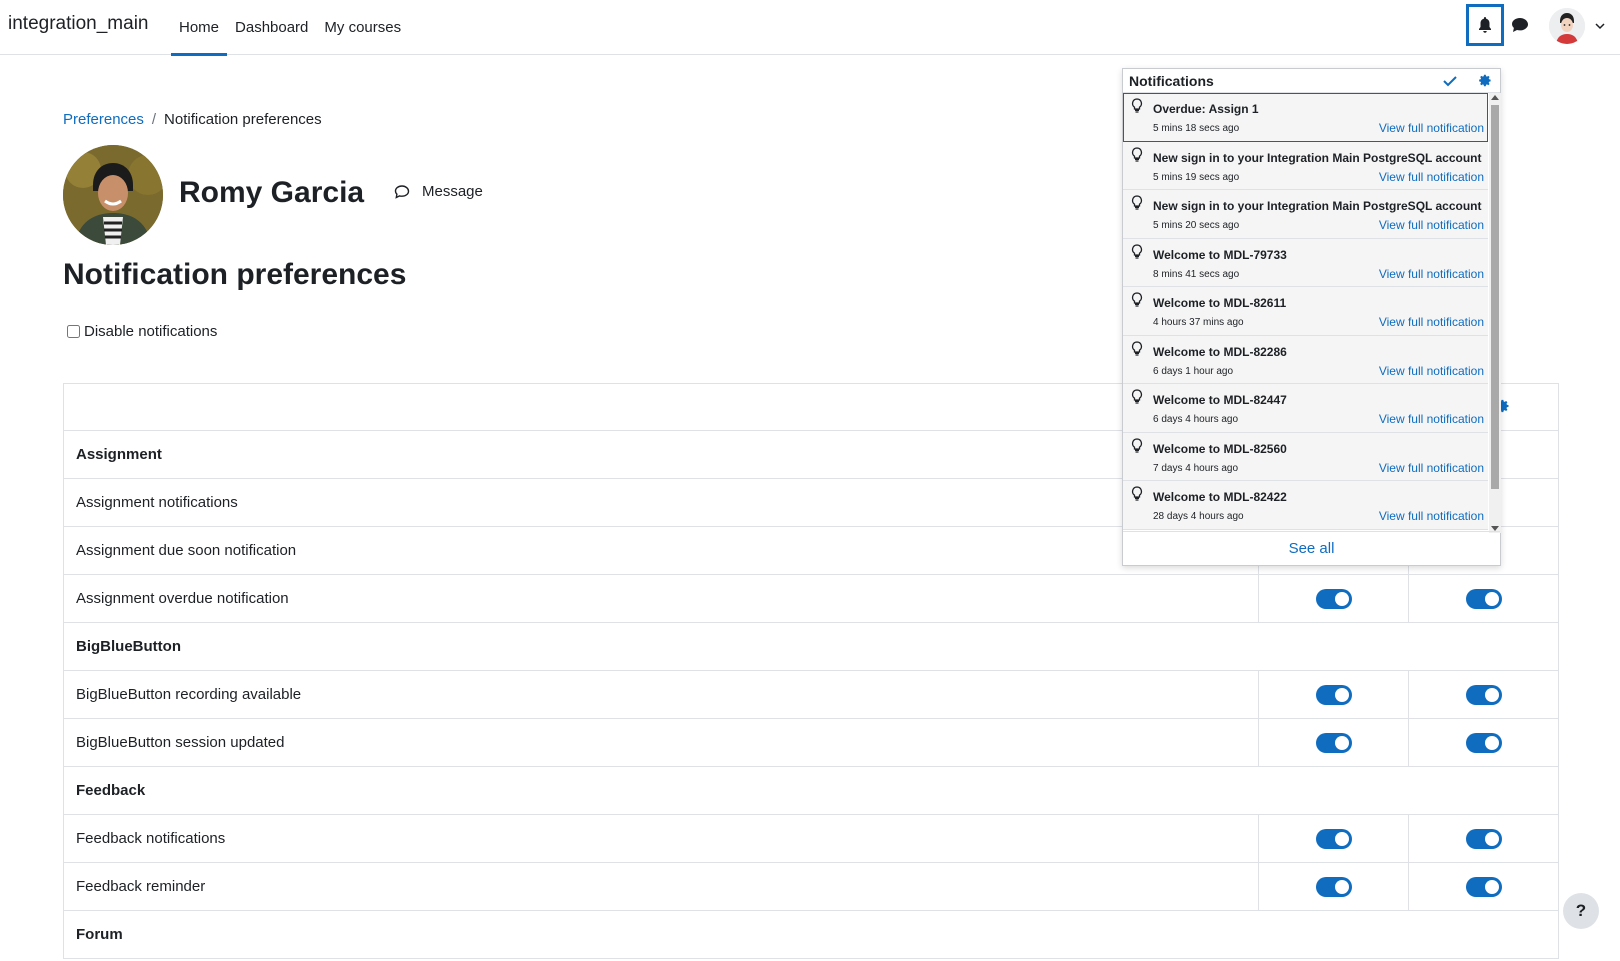 The height and width of the screenshot is (961, 1620). What do you see at coordinates (199, 28) in the screenshot?
I see `nav-home: Home` at bounding box center [199, 28].